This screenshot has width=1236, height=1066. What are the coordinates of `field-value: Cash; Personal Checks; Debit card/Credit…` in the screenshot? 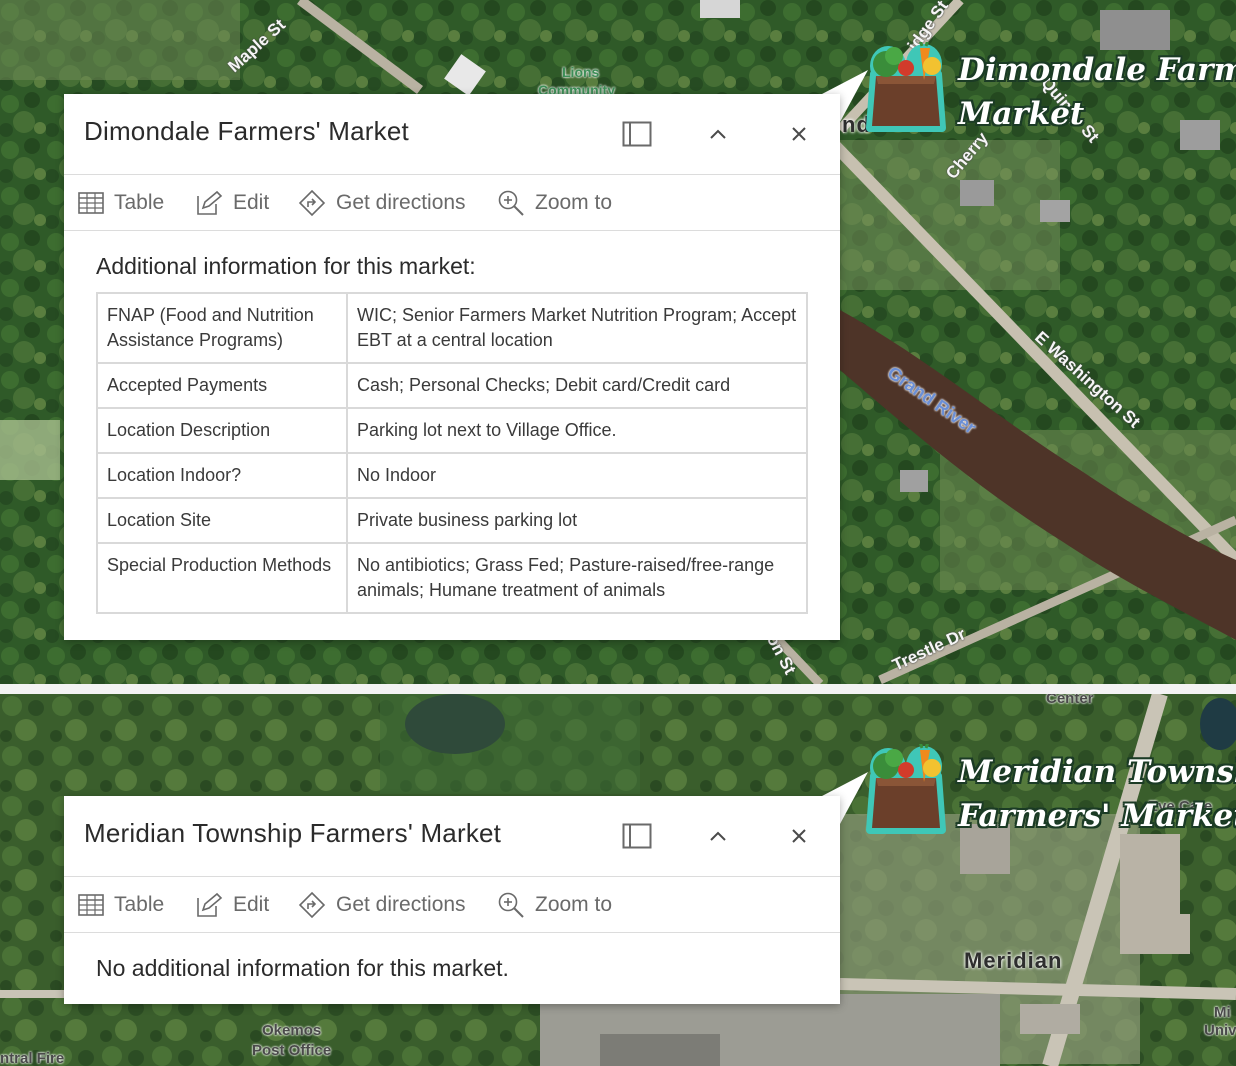 It's located at (577, 385).